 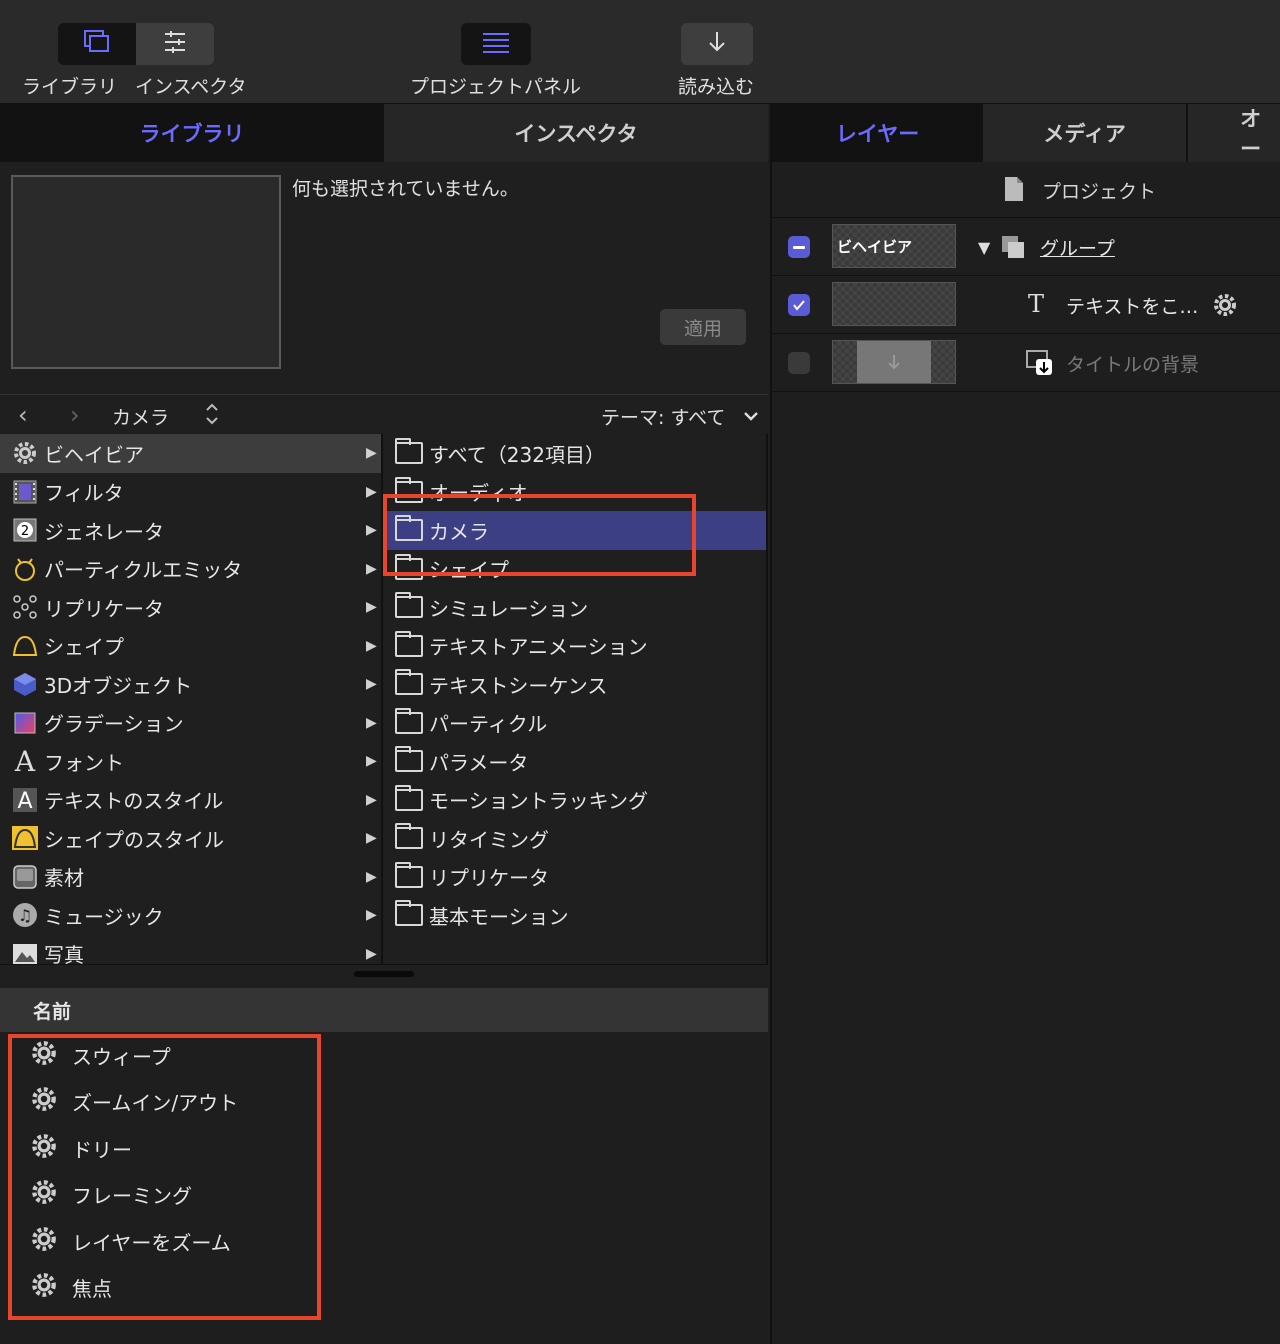 What do you see at coordinates (496, 87) in the screenshot?
I see `project-panel-label: プロジェクトパネル` at bounding box center [496, 87].